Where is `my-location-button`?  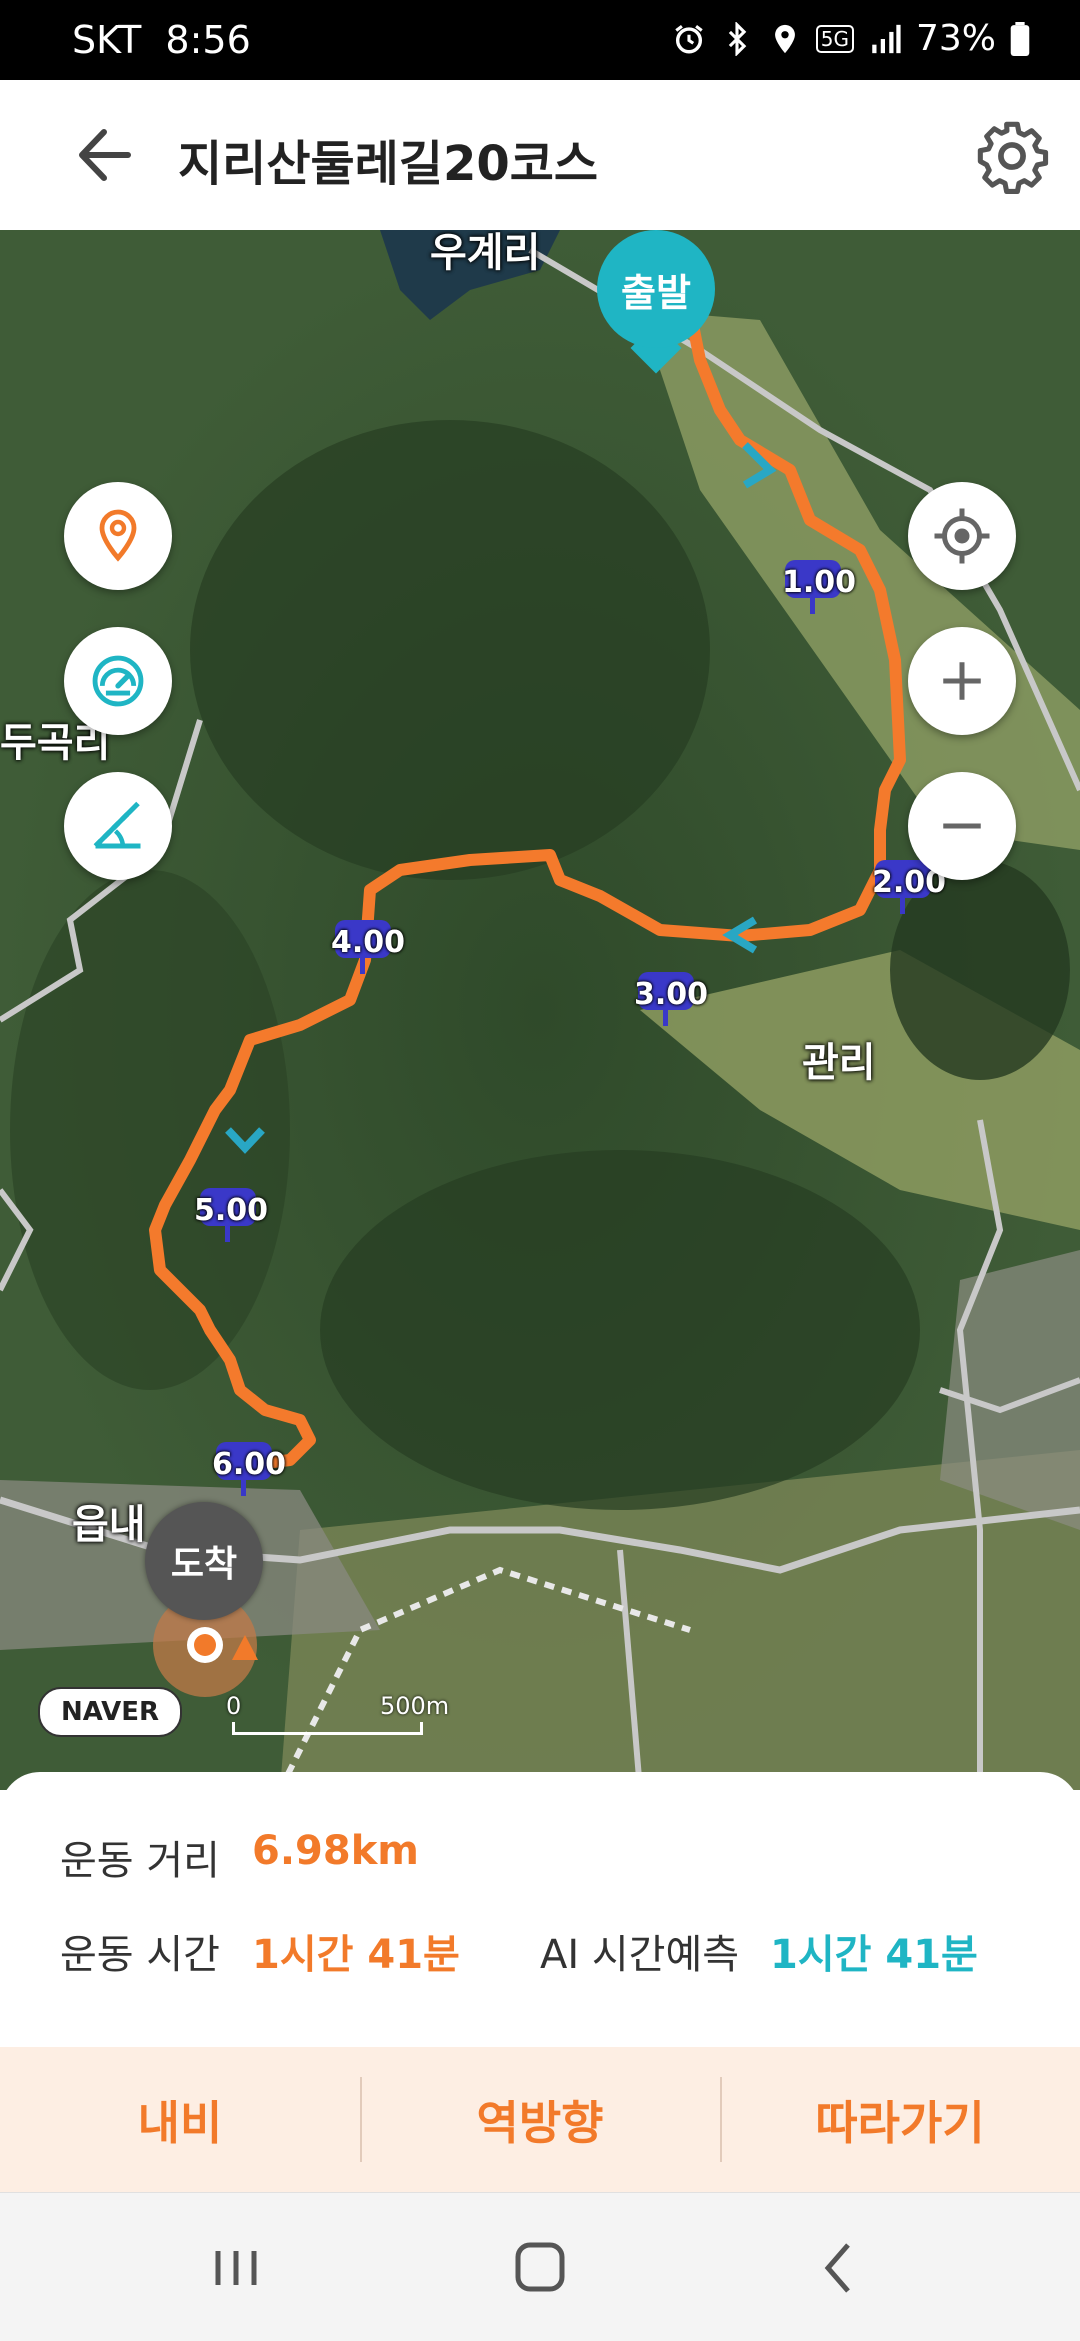
my-location-button is located at coordinates (962, 536).